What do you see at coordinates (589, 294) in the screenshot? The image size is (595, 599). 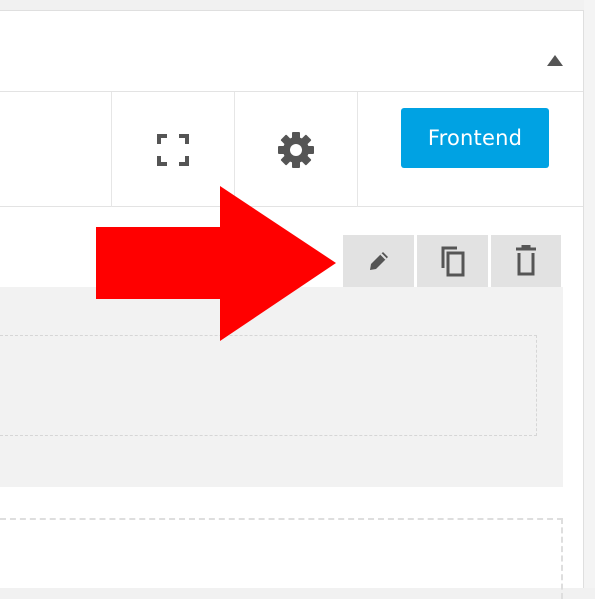 I see `scrollbar-track` at bounding box center [589, 294].